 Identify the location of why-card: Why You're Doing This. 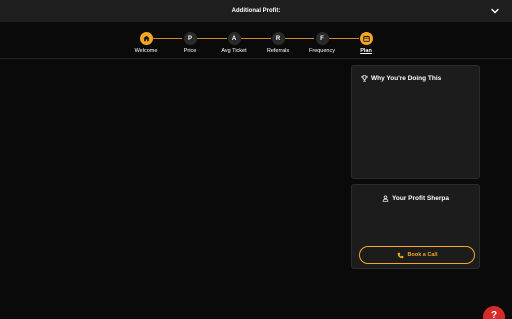
(415, 122).